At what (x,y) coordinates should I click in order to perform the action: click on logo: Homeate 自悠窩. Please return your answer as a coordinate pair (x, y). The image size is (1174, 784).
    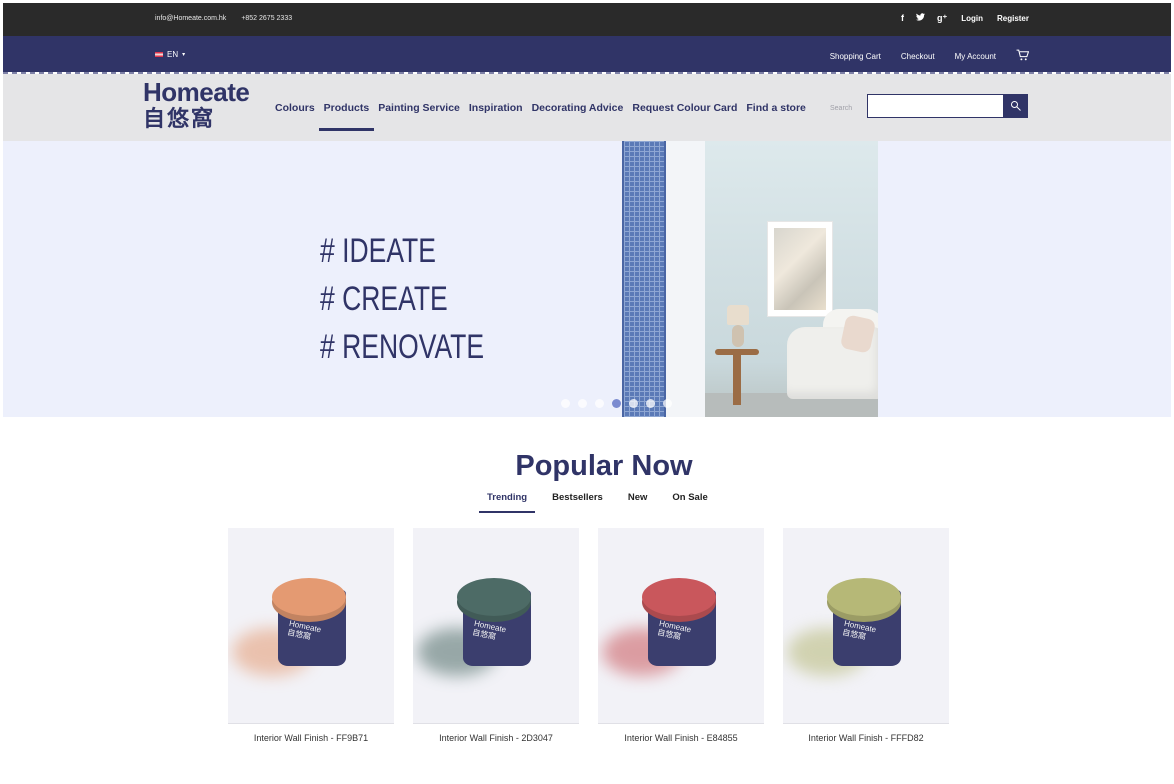
    Looking at the image, I should click on (196, 104).